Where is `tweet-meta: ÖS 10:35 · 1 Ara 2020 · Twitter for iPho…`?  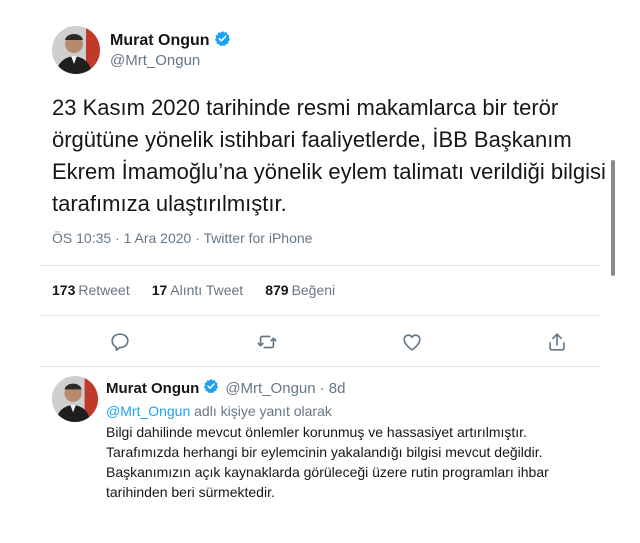 tweet-meta: ÖS 10:35 · 1 Ara 2020 · Twitter for iPho… is located at coordinates (182, 238).